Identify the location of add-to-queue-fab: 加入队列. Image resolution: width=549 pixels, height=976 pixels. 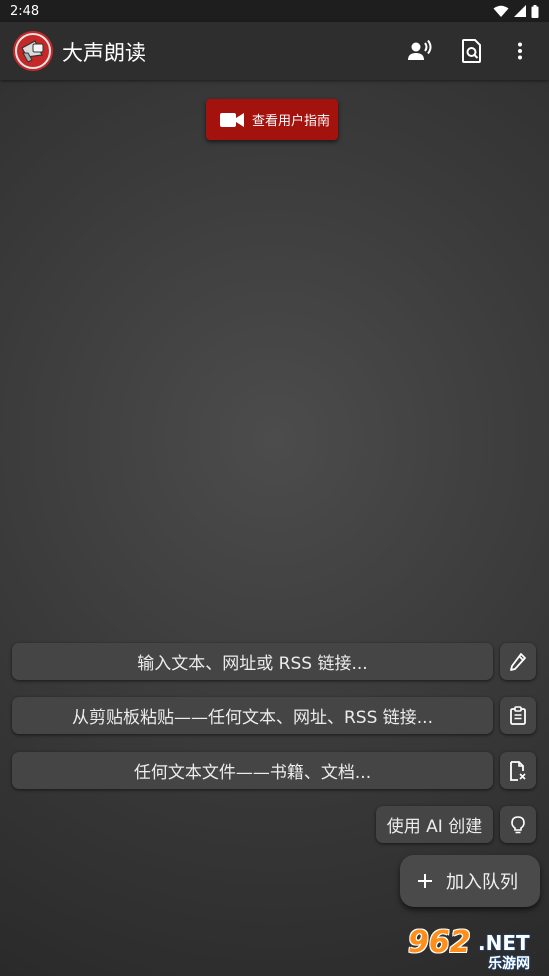
(470, 881).